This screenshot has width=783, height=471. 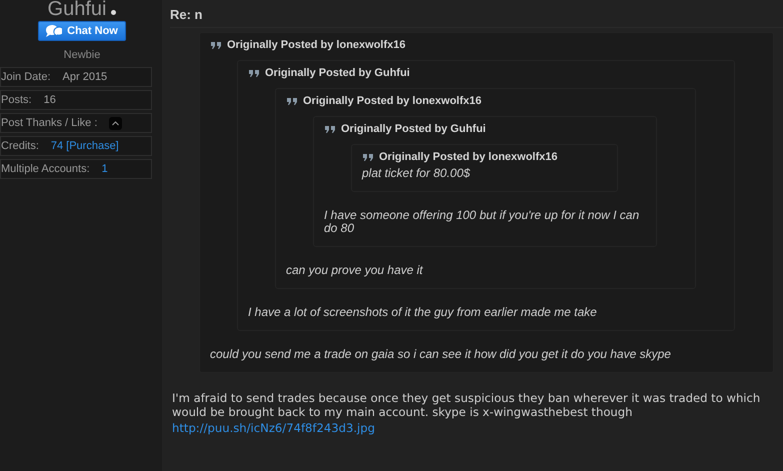 I want to click on quote-text: plat ticket for 80.00$, so click(x=417, y=173).